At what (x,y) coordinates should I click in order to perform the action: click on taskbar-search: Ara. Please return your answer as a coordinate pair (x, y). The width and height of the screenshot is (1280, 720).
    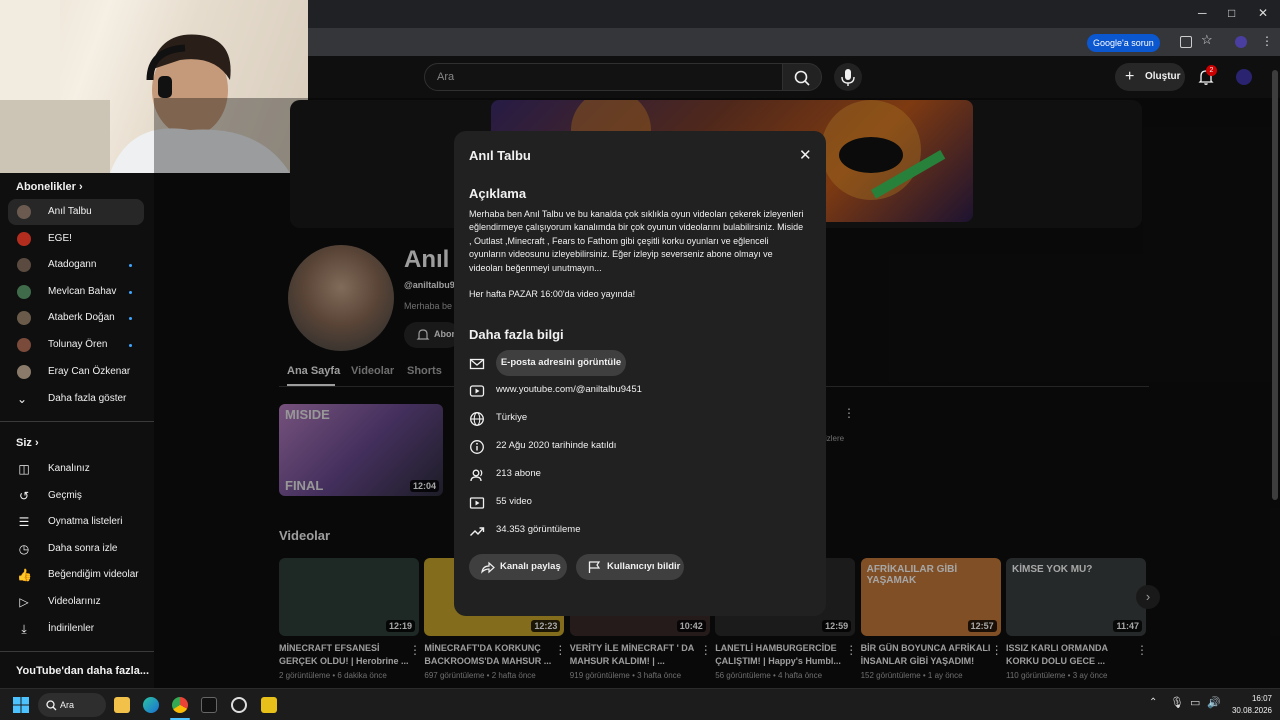
    Looking at the image, I should click on (72, 705).